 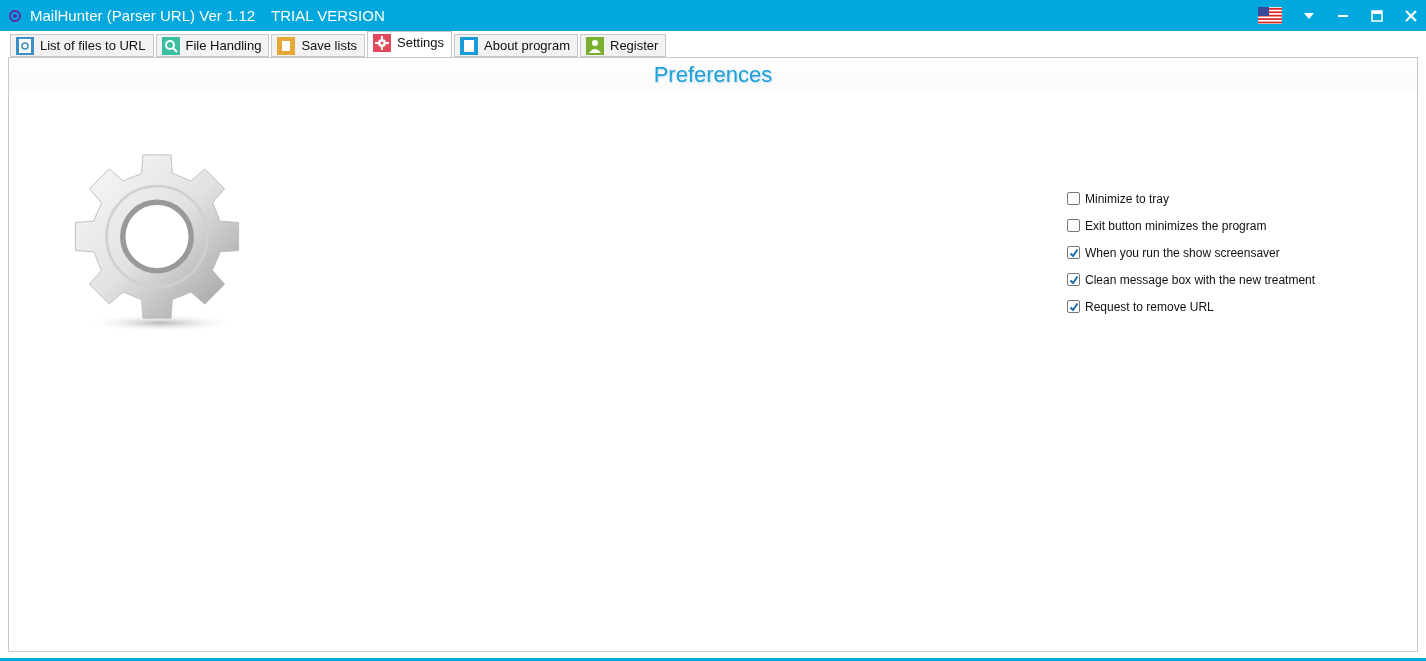 I want to click on maximize-icon, so click(x=1377, y=15).